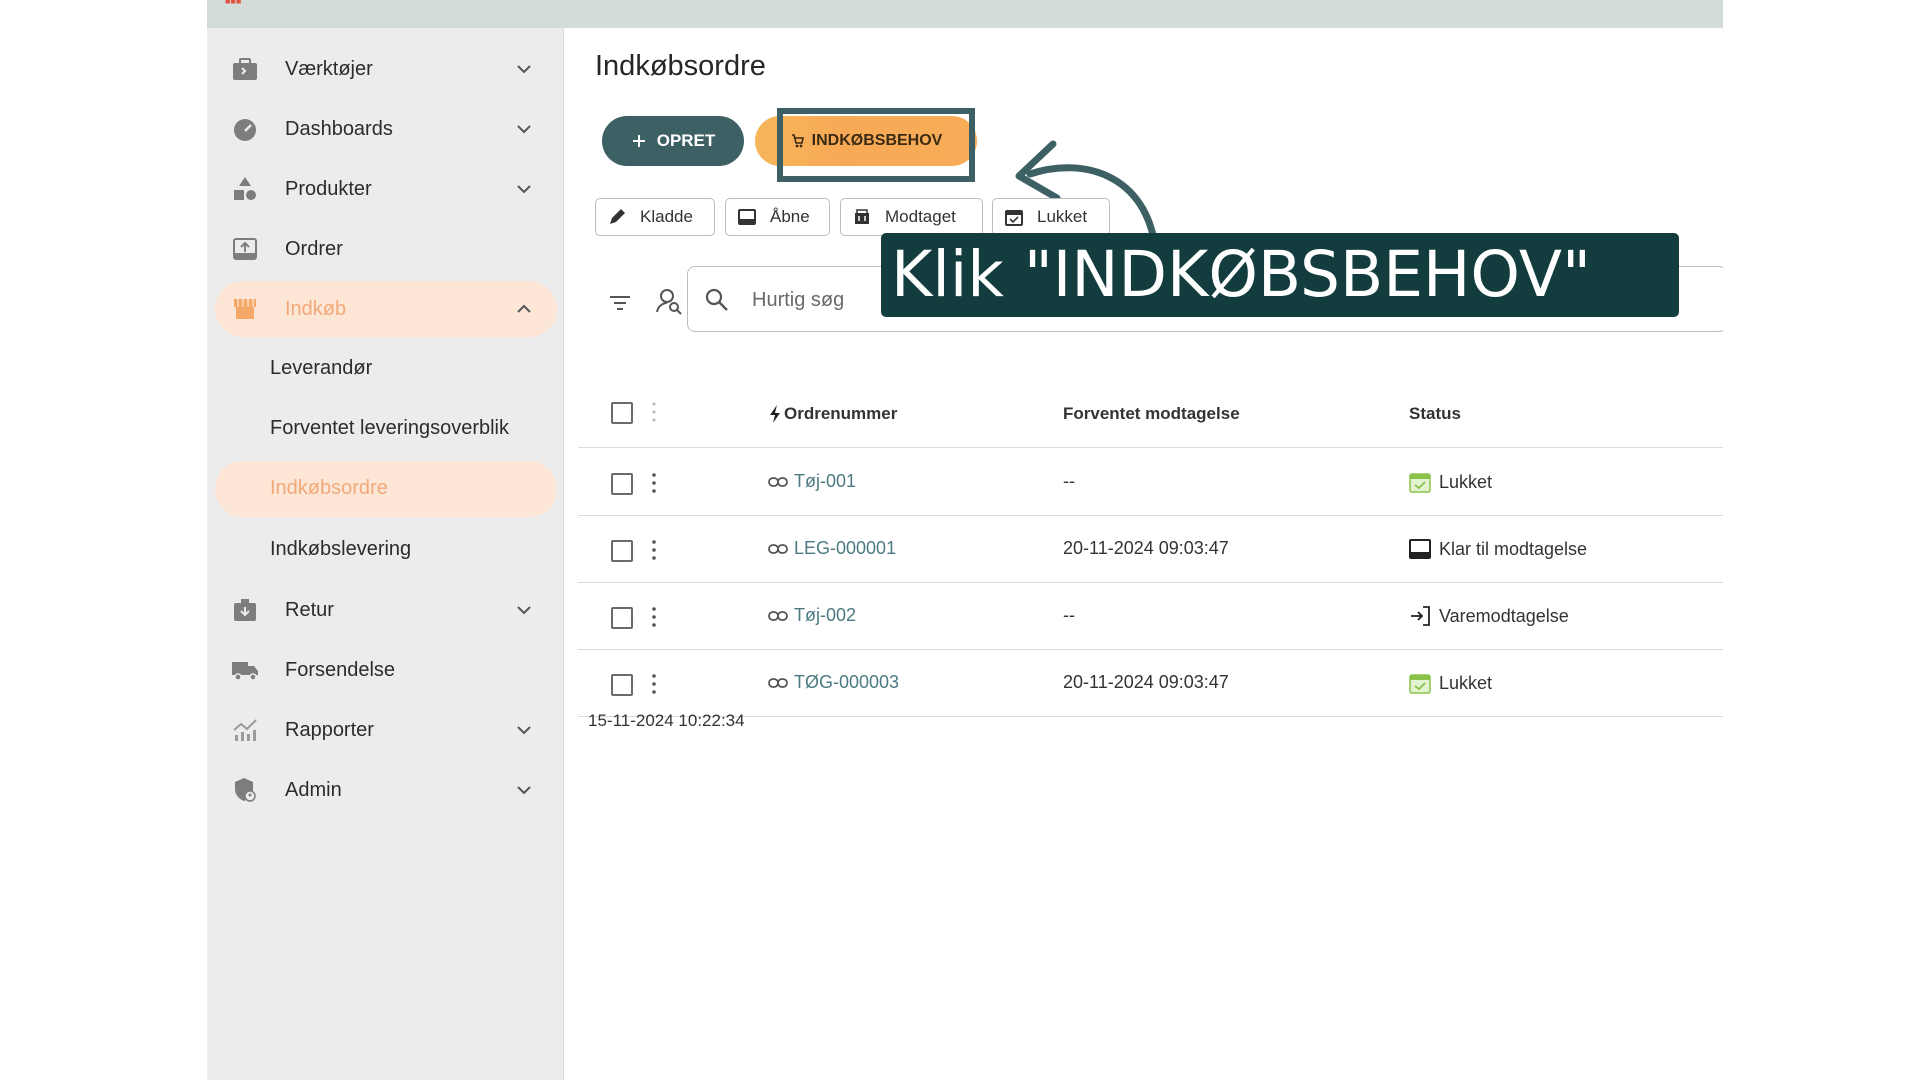  Describe the element at coordinates (245, 129) in the screenshot. I see `gauge-icon` at that location.